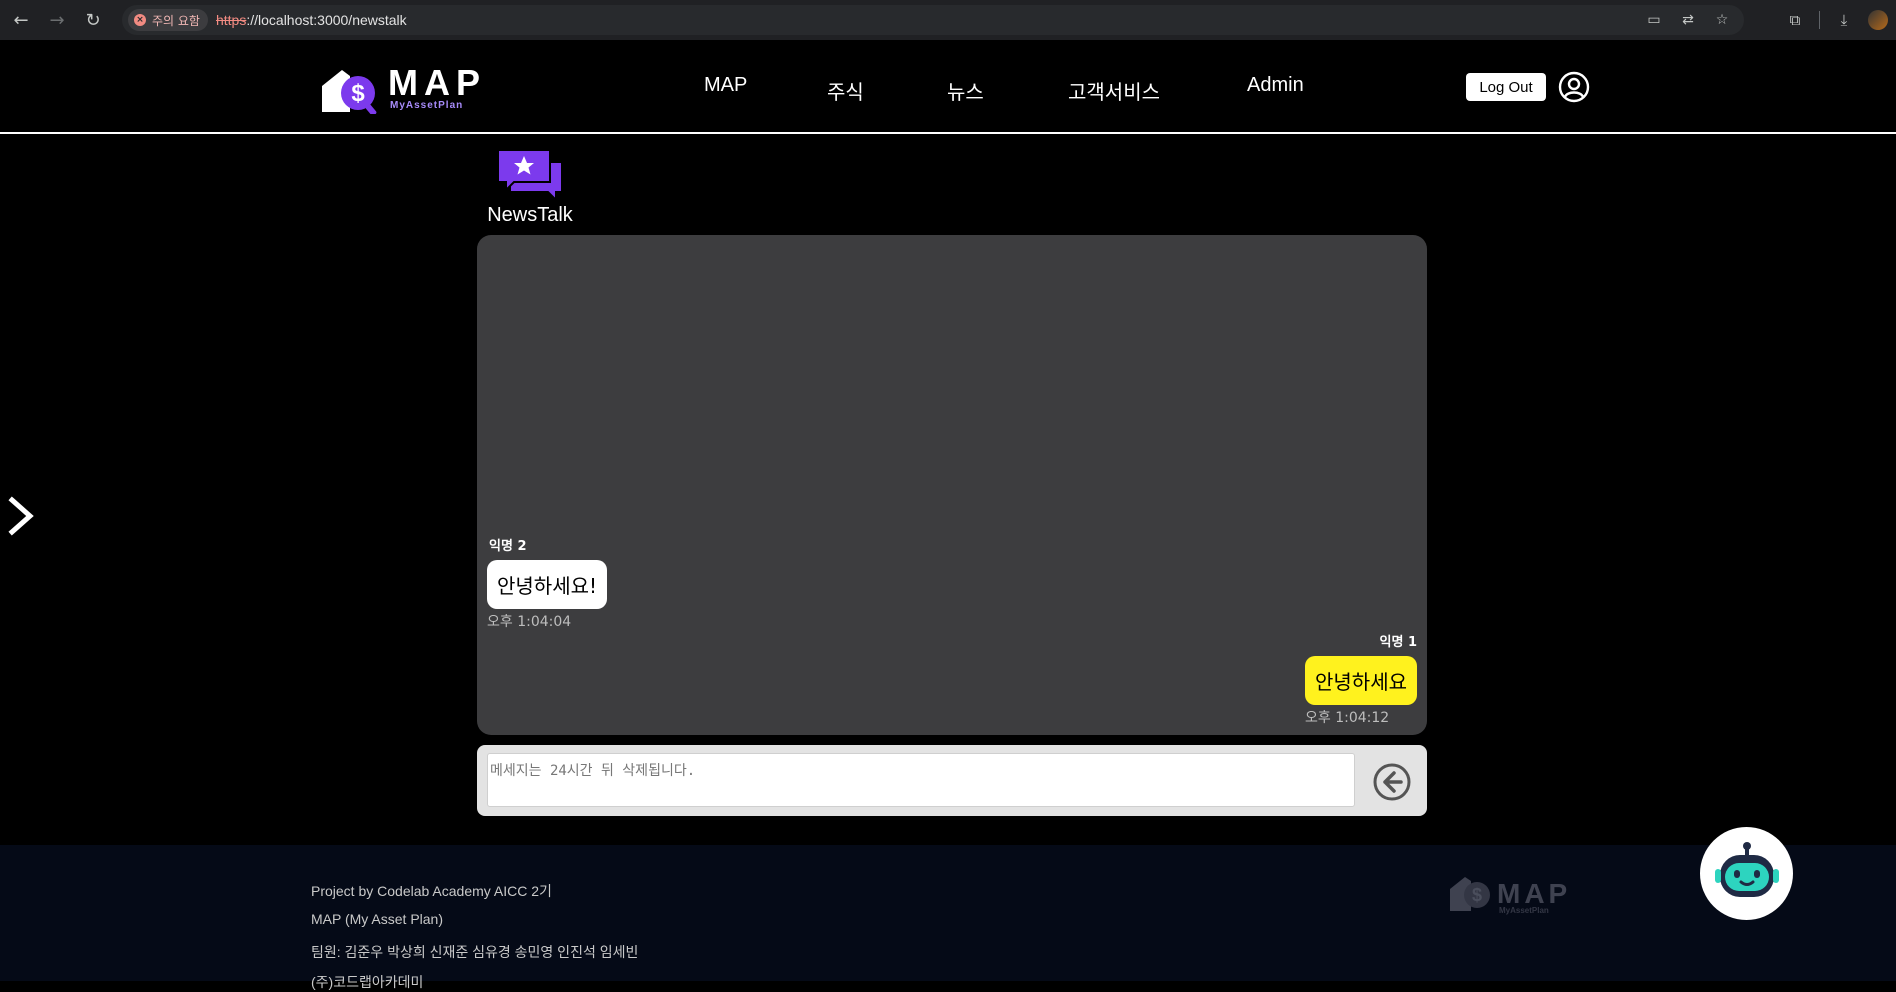  What do you see at coordinates (508, 546) in the screenshot?
I see `message-sender: 익명 2` at bounding box center [508, 546].